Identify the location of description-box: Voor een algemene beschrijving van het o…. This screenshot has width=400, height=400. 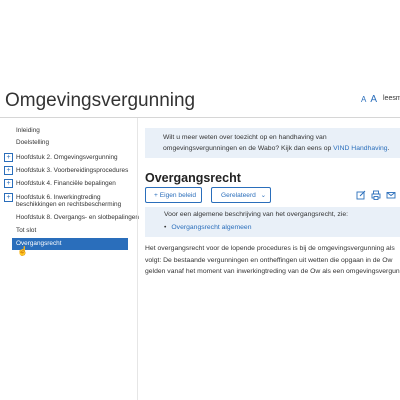
(272, 222).